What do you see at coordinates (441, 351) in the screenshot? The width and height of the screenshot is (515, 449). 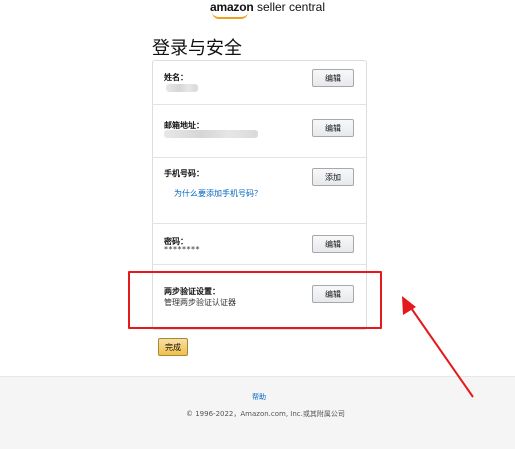 I see `arrow-shaft` at bounding box center [441, 351].